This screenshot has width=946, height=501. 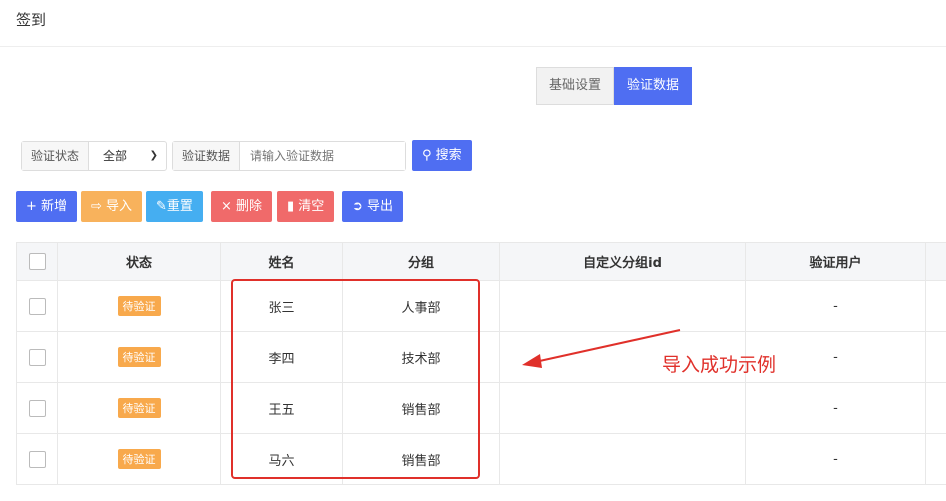 I want to click on arrow-icon, so click(x=601, y=348).